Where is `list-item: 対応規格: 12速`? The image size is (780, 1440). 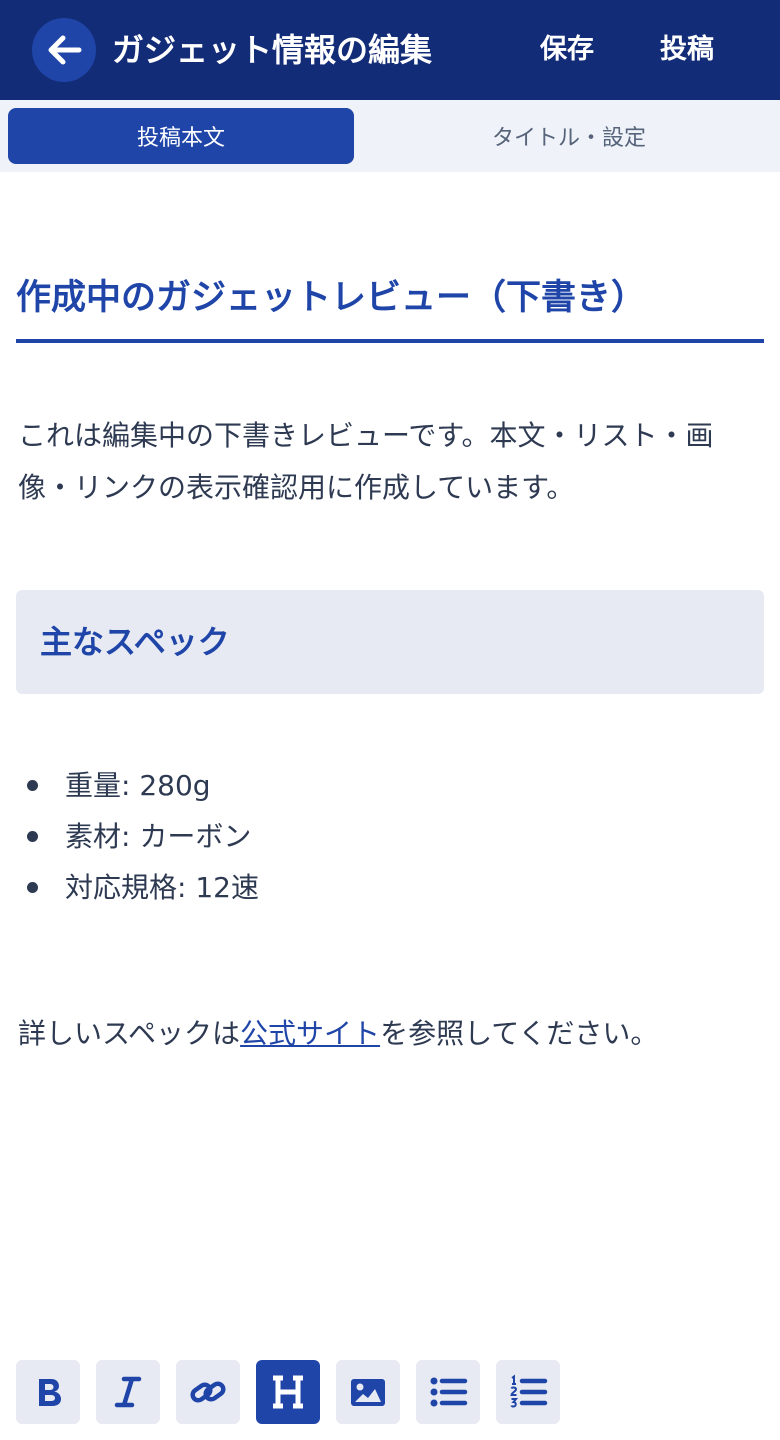
list-item: 対応規格: 12速 is located at coordinates (138, 887).